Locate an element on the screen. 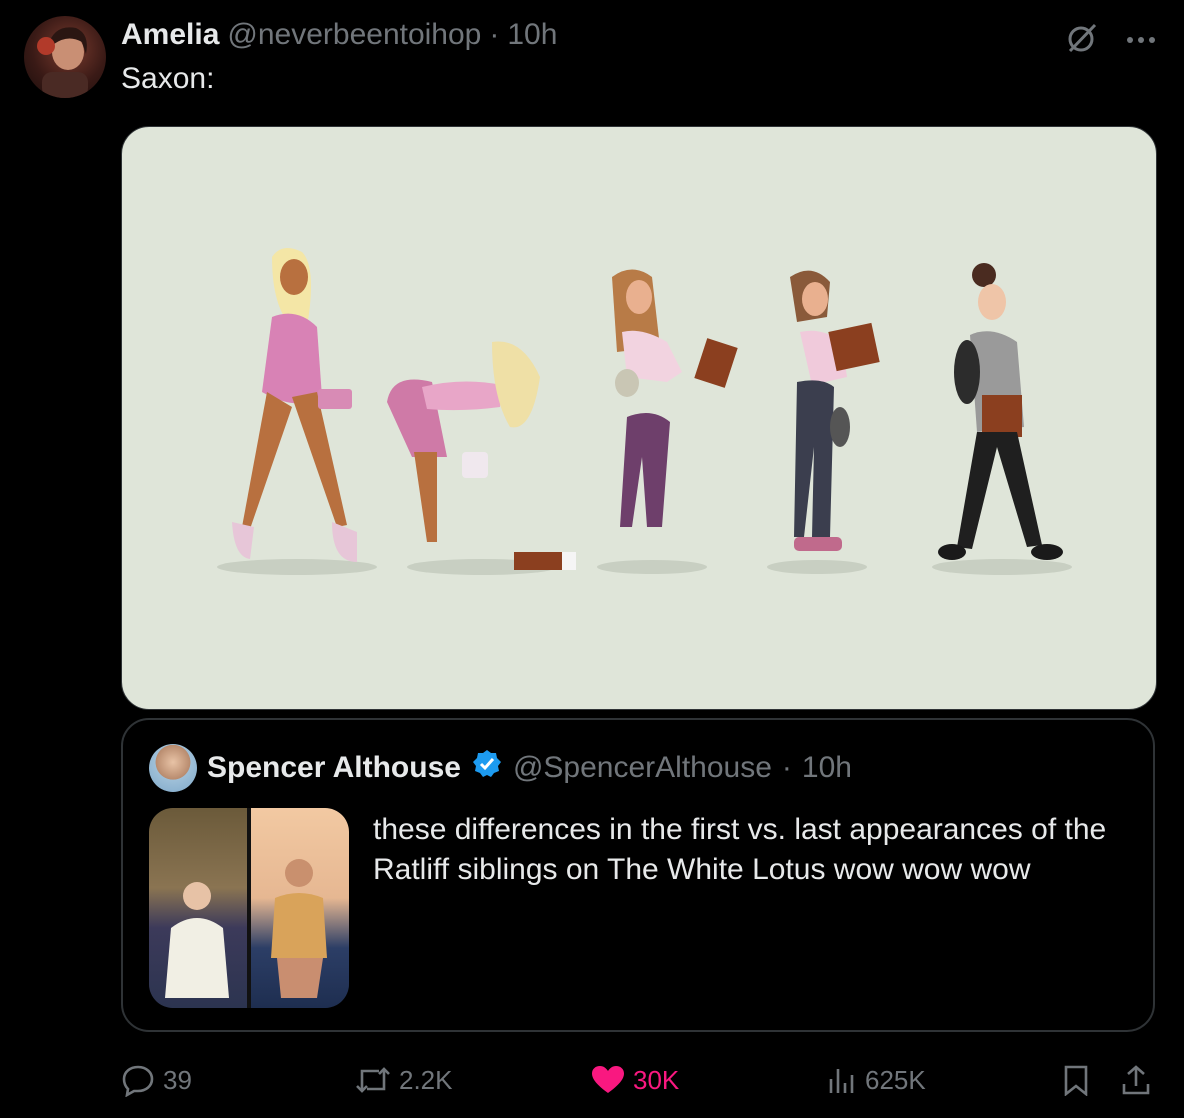 This screenshot has width=1184, height=1118. repost-button: 2.2K is located at coordinates (404, 1080).